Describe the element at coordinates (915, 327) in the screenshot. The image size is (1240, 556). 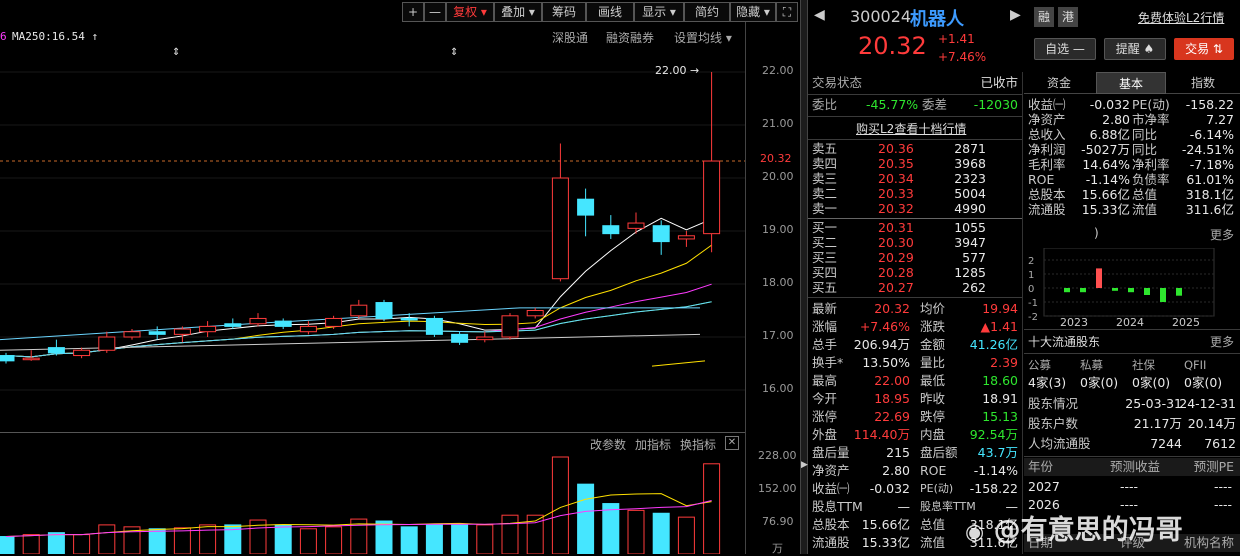
I see `stat-row: 涨幅 +7.46% 涨跌 ▲1.41` at that location.